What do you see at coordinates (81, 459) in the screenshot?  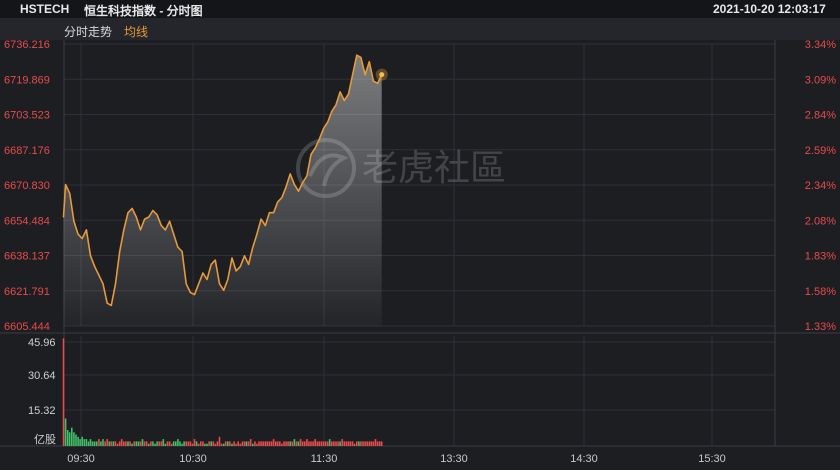 I see `time-axis-label: 09:30` at bounding box center [81, 459].